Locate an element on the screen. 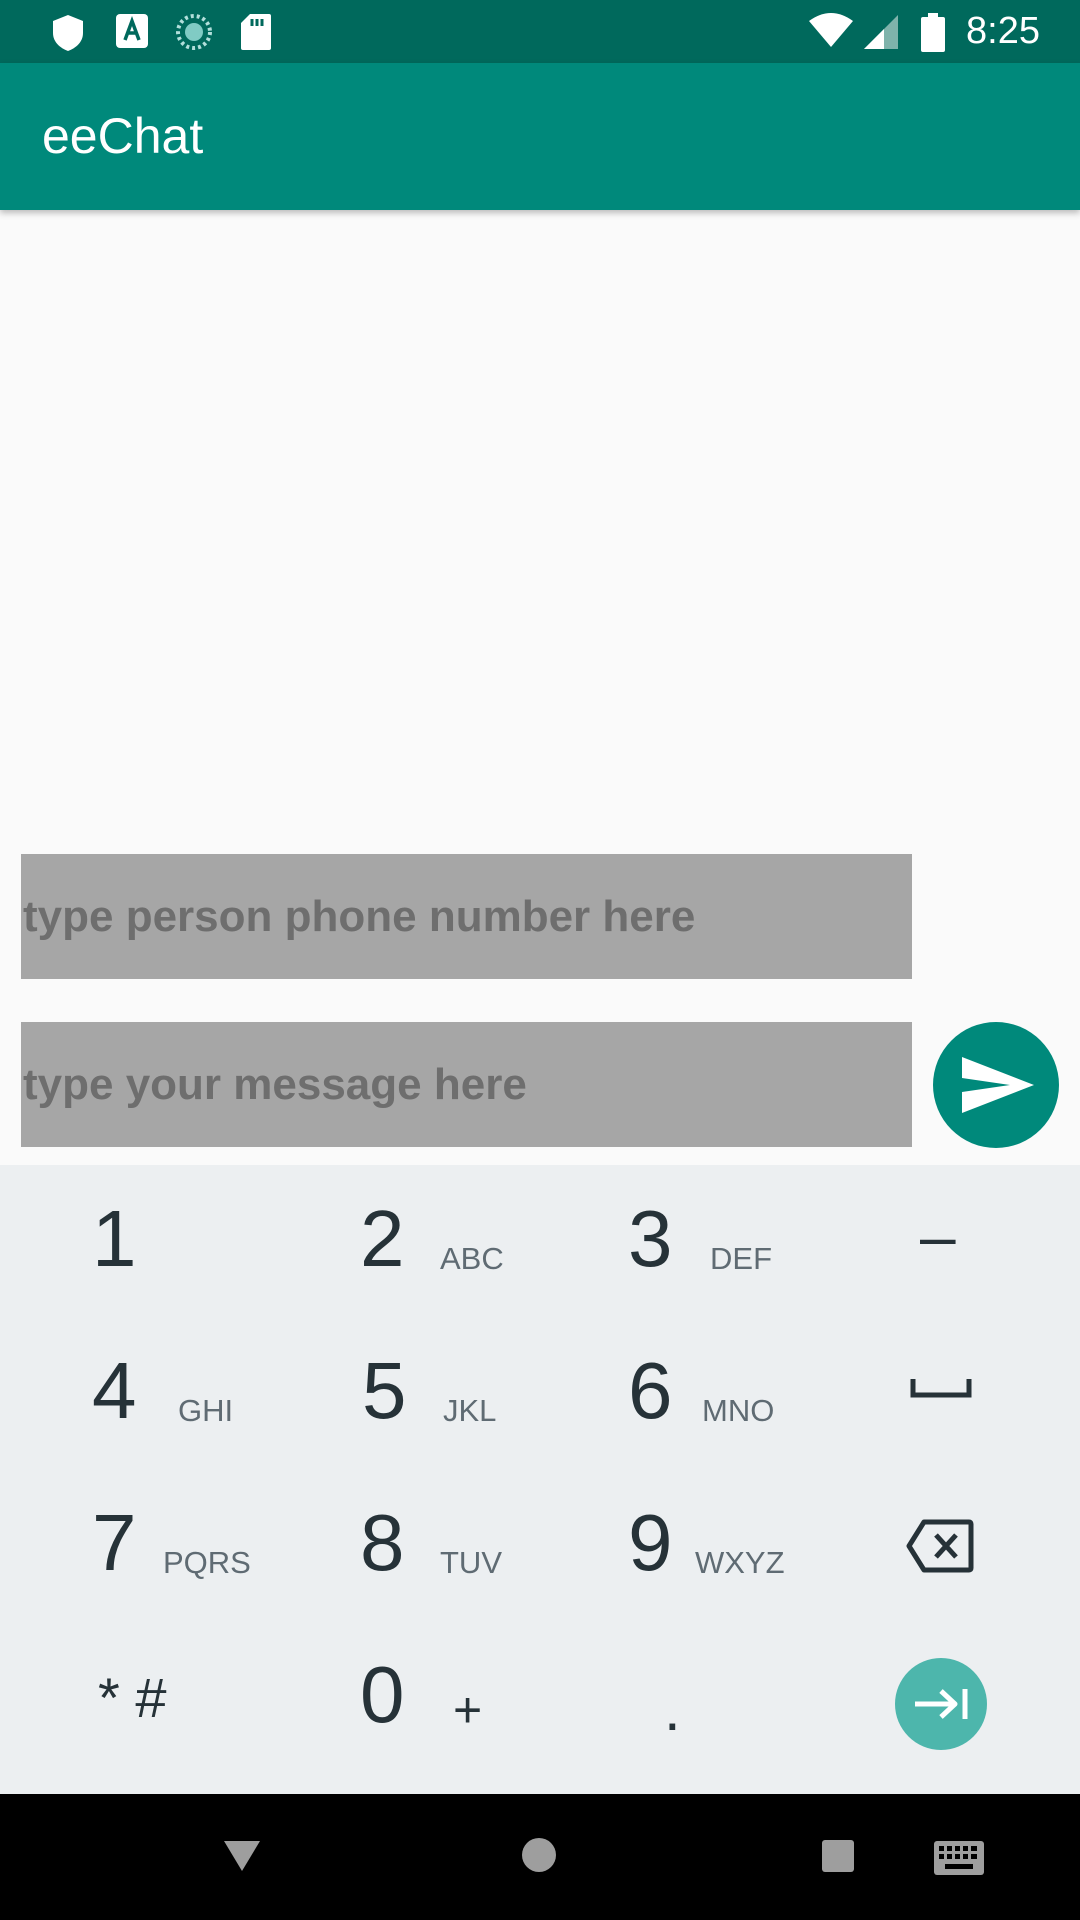 The image size is (1080, 1920). key-5: 5 JKL is located at coordinates (405, 1393).